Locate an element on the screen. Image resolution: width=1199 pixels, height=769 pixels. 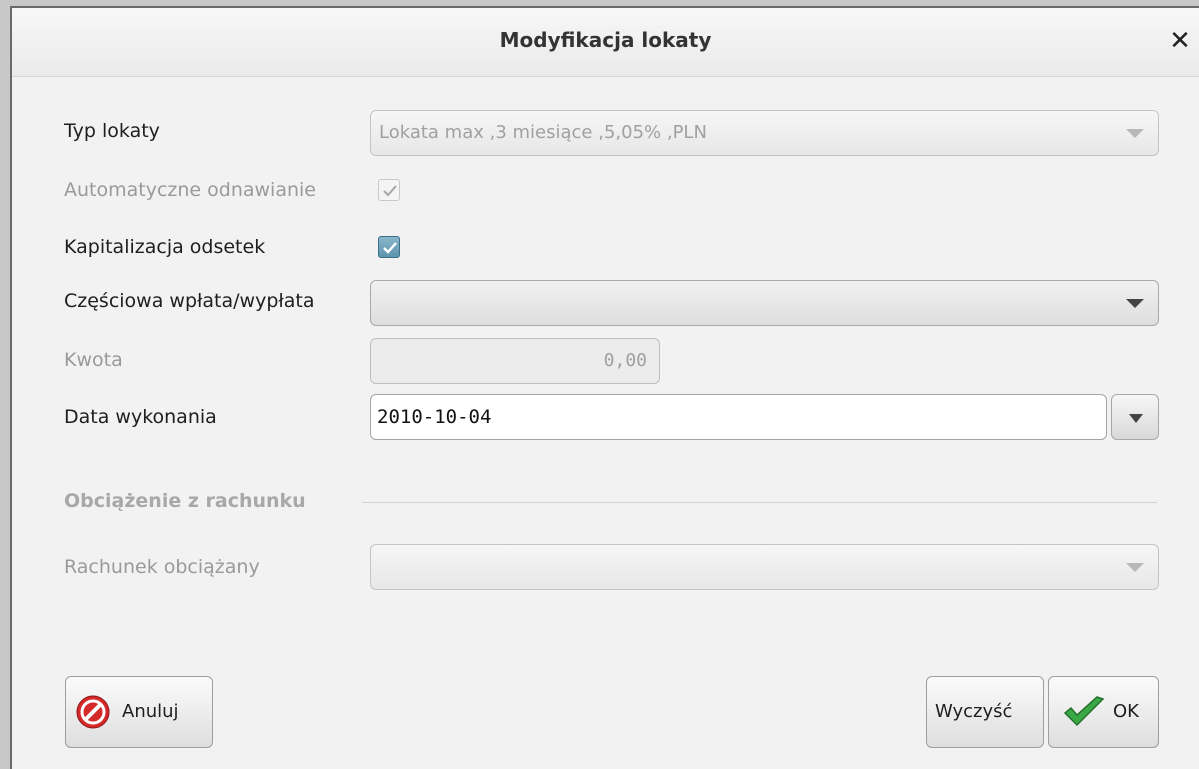
partial-payment-label: Częściowa wpłata/wypłata is located at coordinates (189, 301).